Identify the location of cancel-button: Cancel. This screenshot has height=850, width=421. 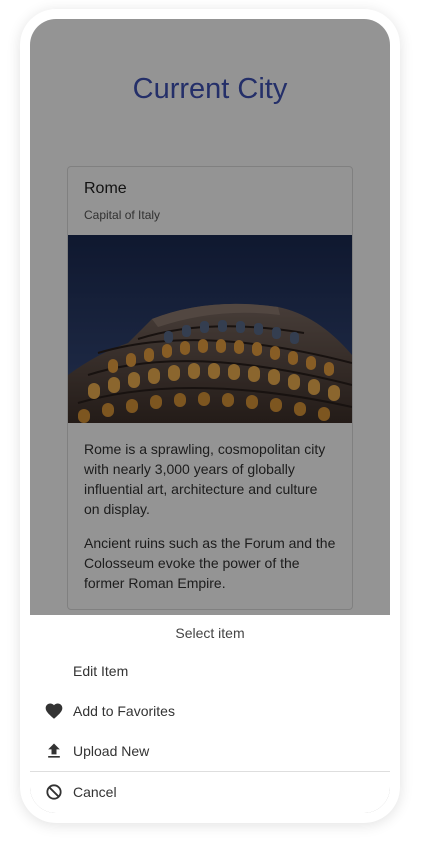
(210, 792).